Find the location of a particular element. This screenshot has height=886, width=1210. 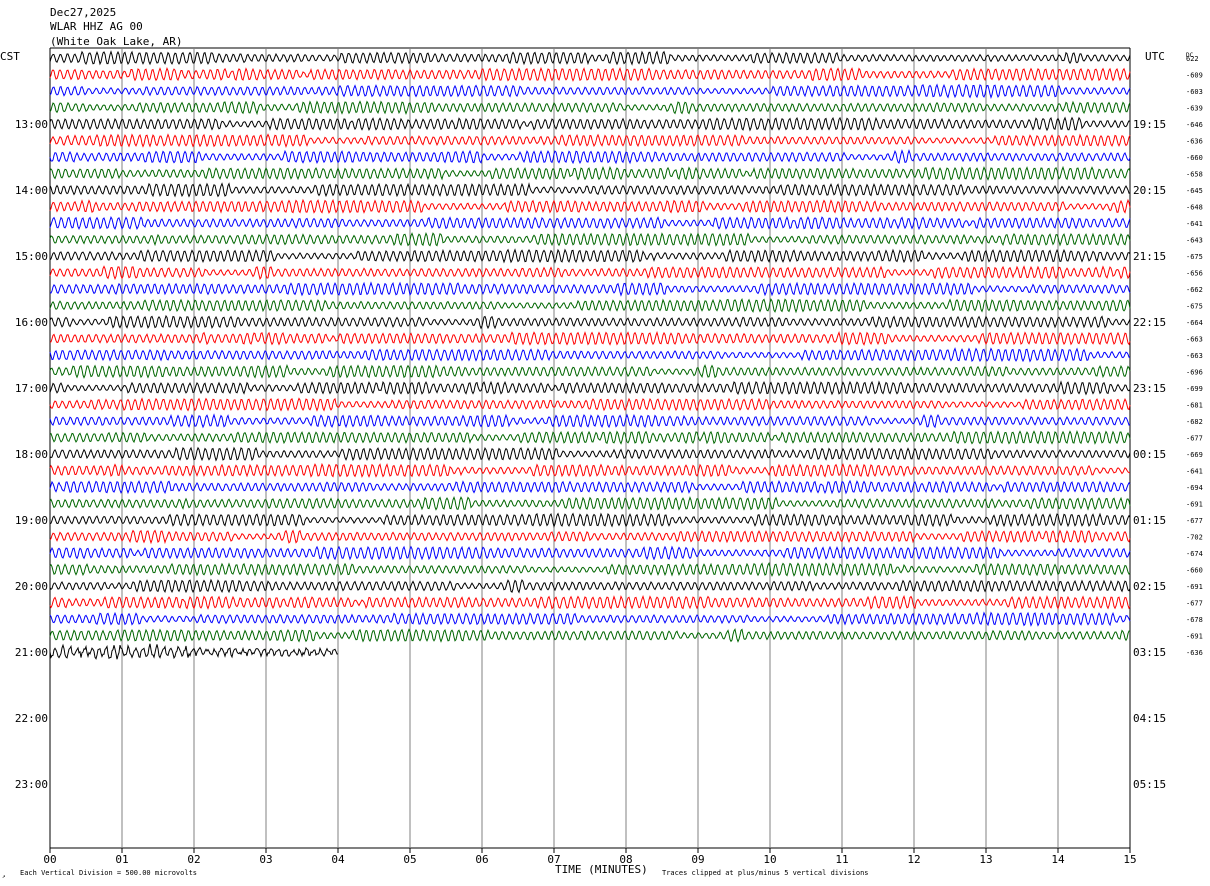

dc-offset-label: -664 is located at coordinates (1194, 323).